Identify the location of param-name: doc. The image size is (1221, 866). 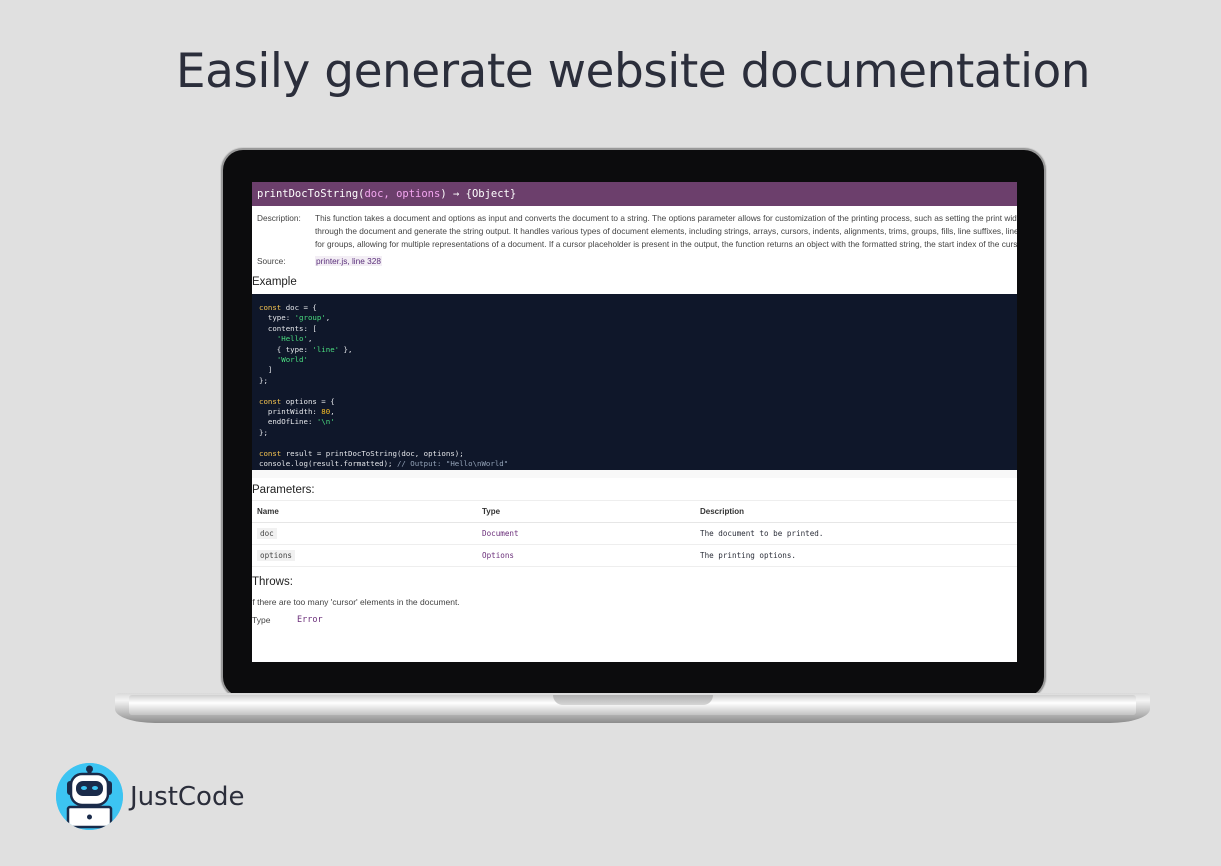
(267, 533).